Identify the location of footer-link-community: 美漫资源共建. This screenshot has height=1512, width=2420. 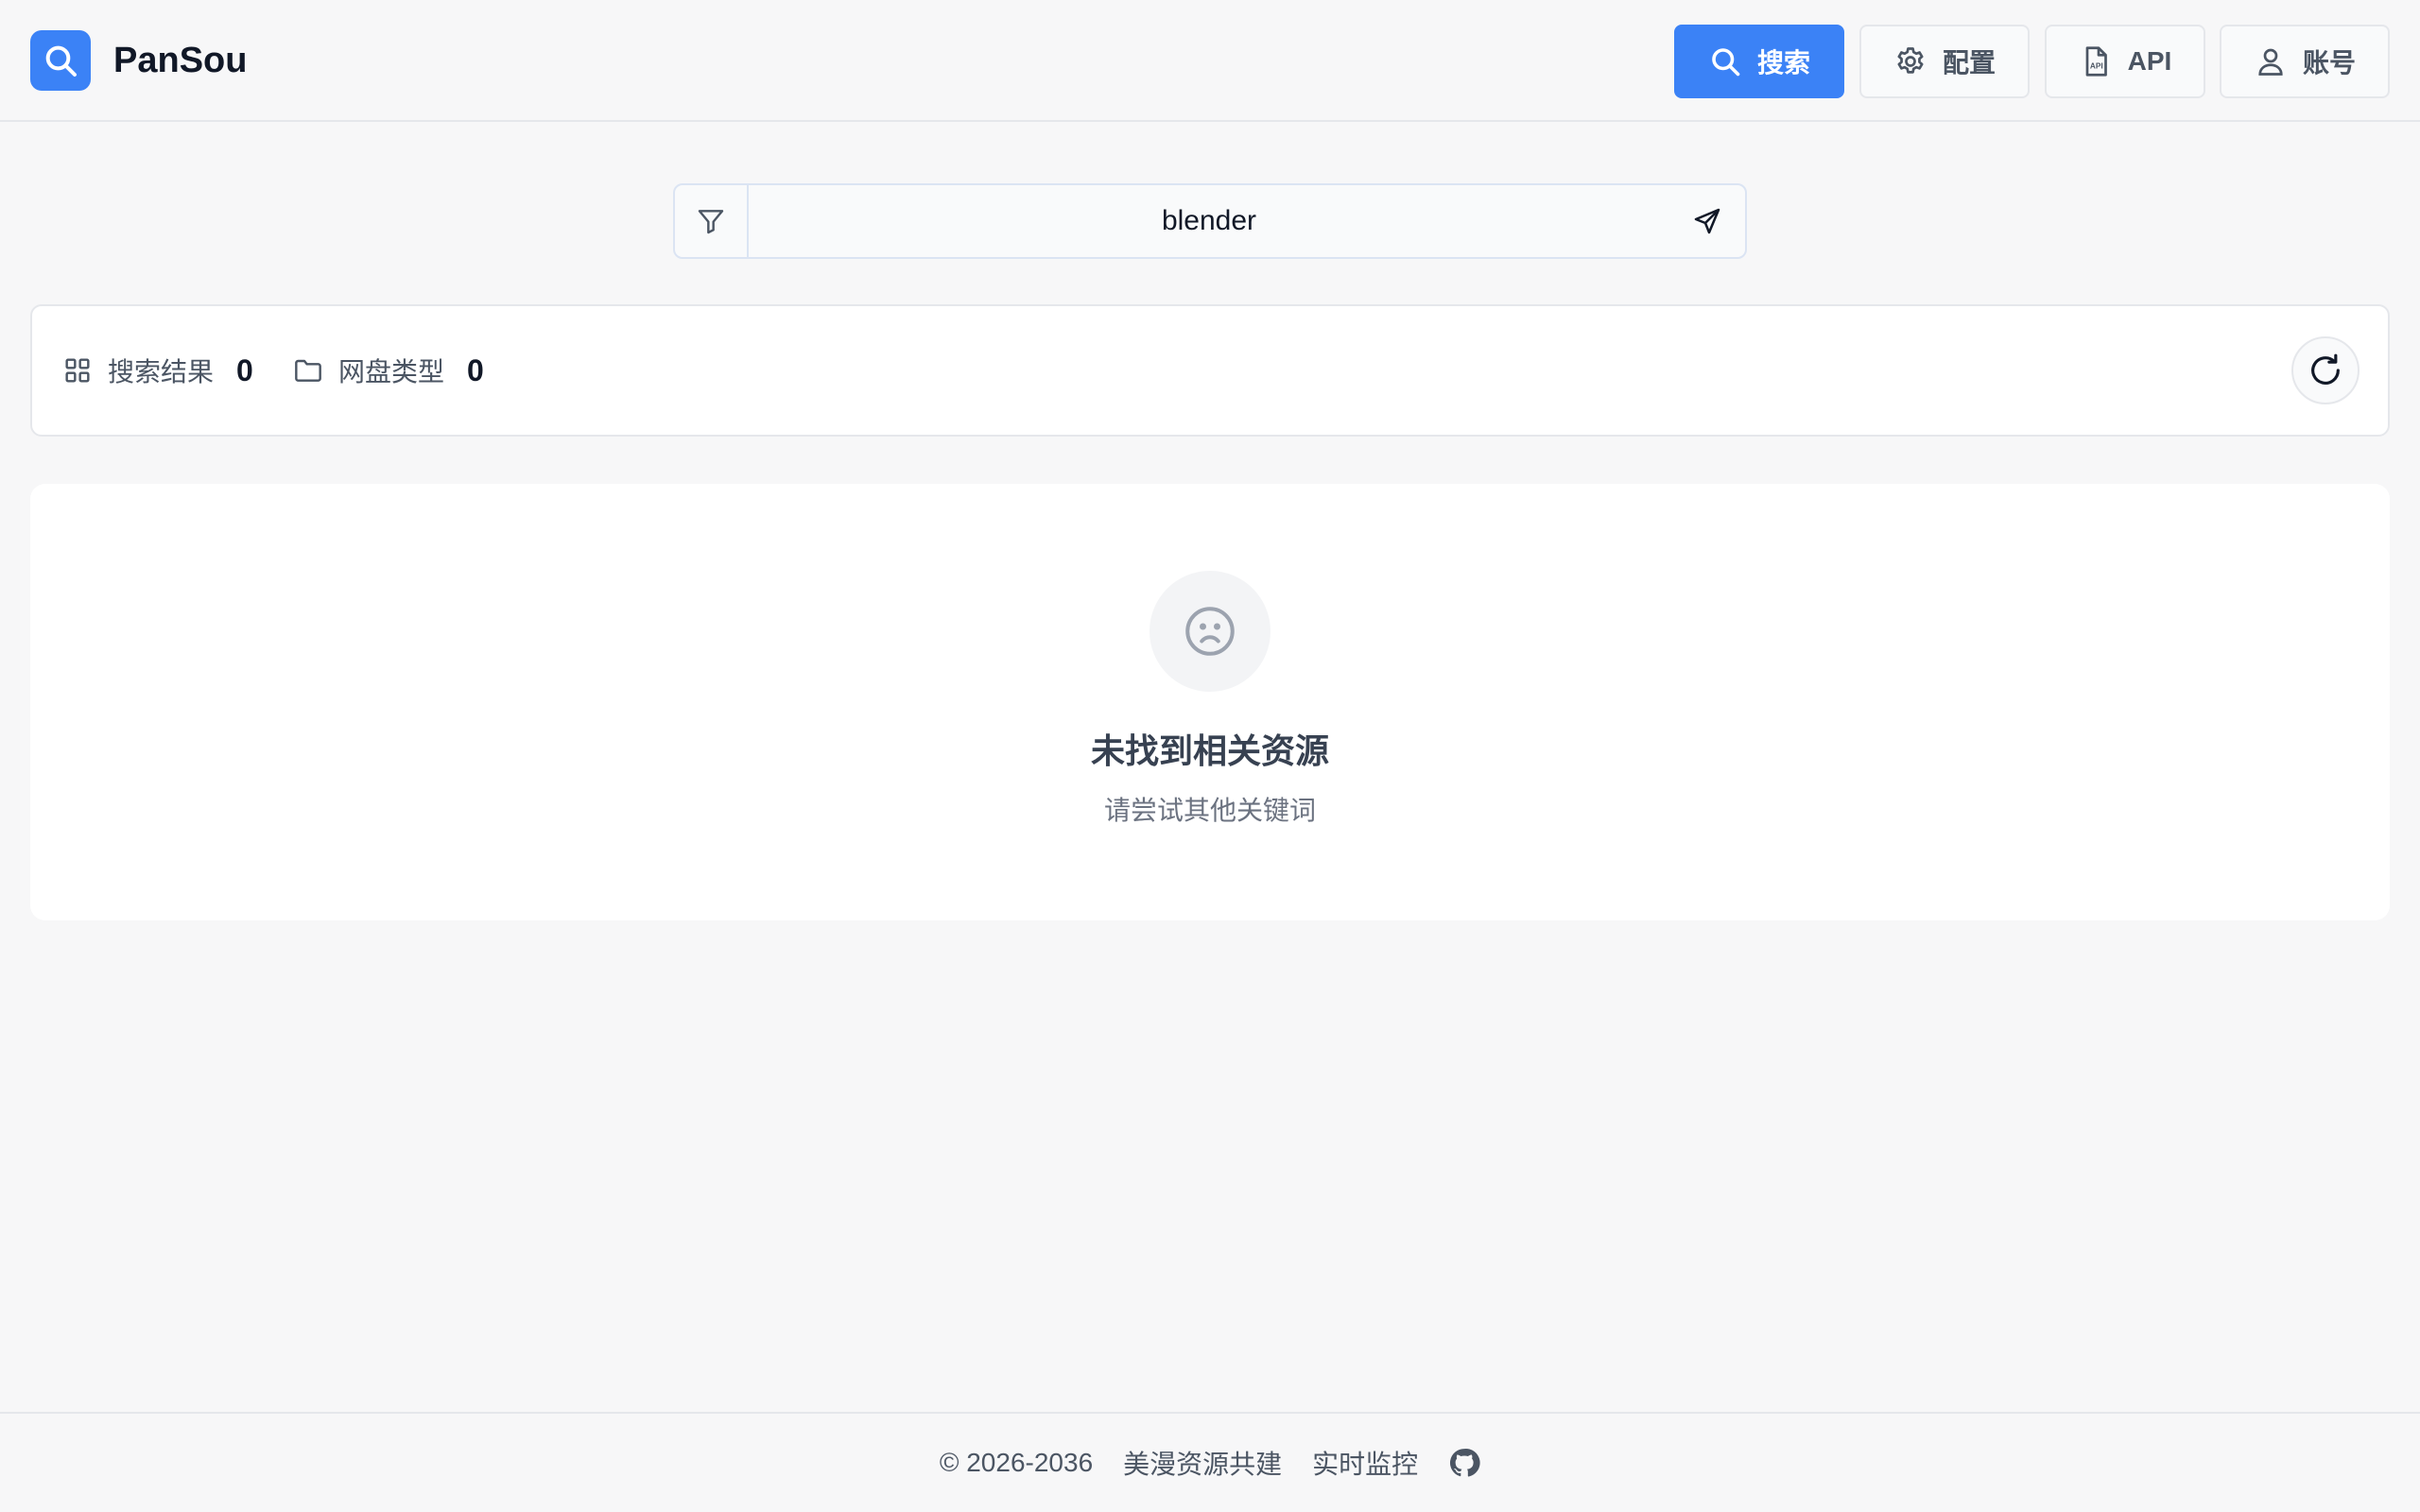
(1203, 1463).